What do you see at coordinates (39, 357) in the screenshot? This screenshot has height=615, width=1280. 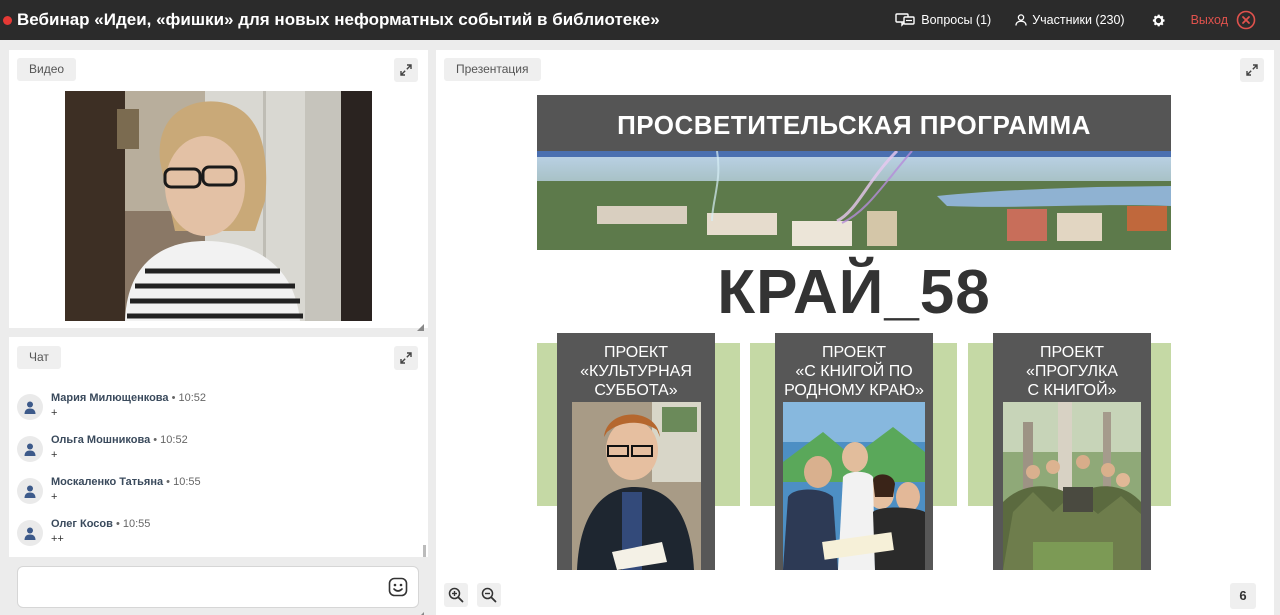 I see `chat-label: Чат` at bounding box center [39, 357].